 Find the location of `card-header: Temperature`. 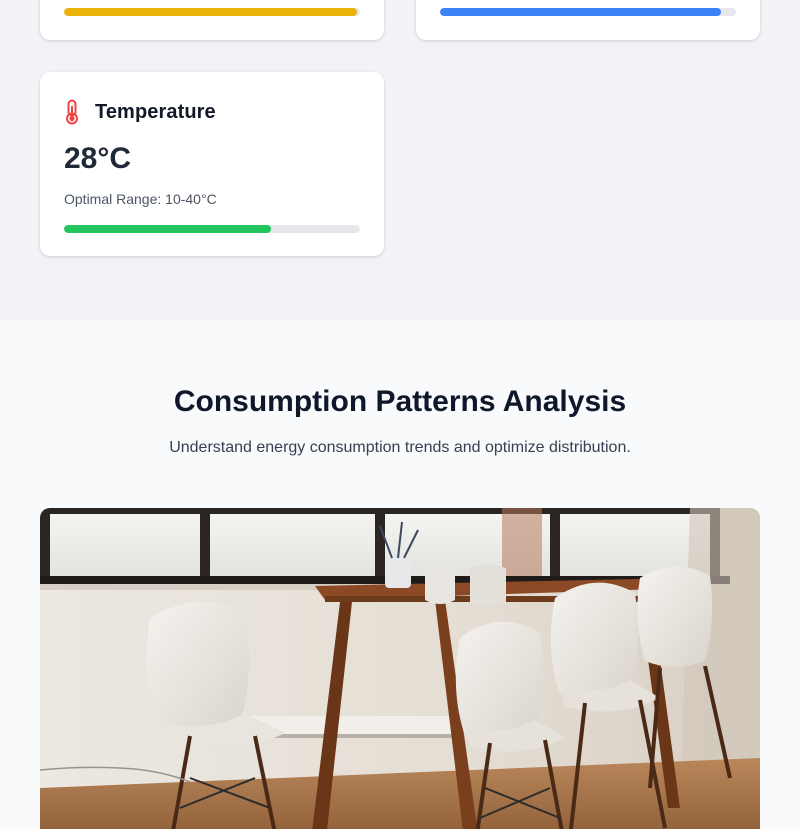

card-header: Temperature is located at coordinates (212, 112).